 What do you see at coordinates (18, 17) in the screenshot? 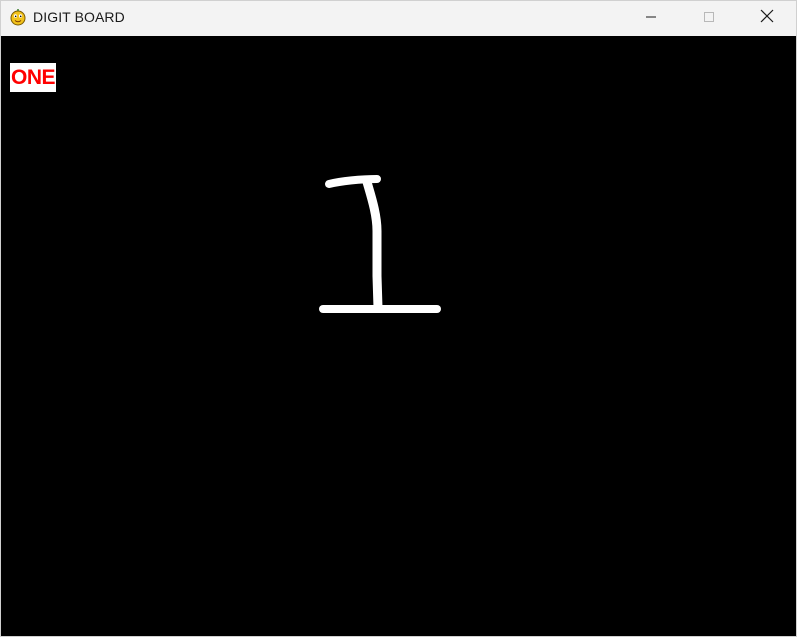
I see `pygame-snake-icon` at bounding box center [18, 17].